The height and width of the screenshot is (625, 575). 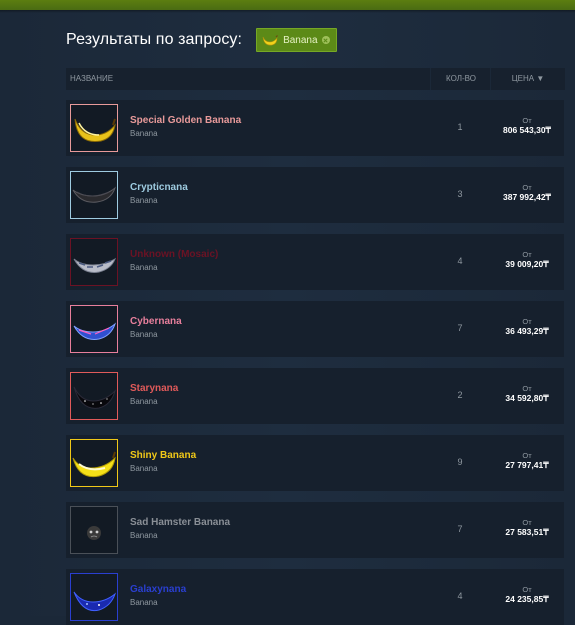 I want to click on stary-banana-icon, so click(x=95, y=397).